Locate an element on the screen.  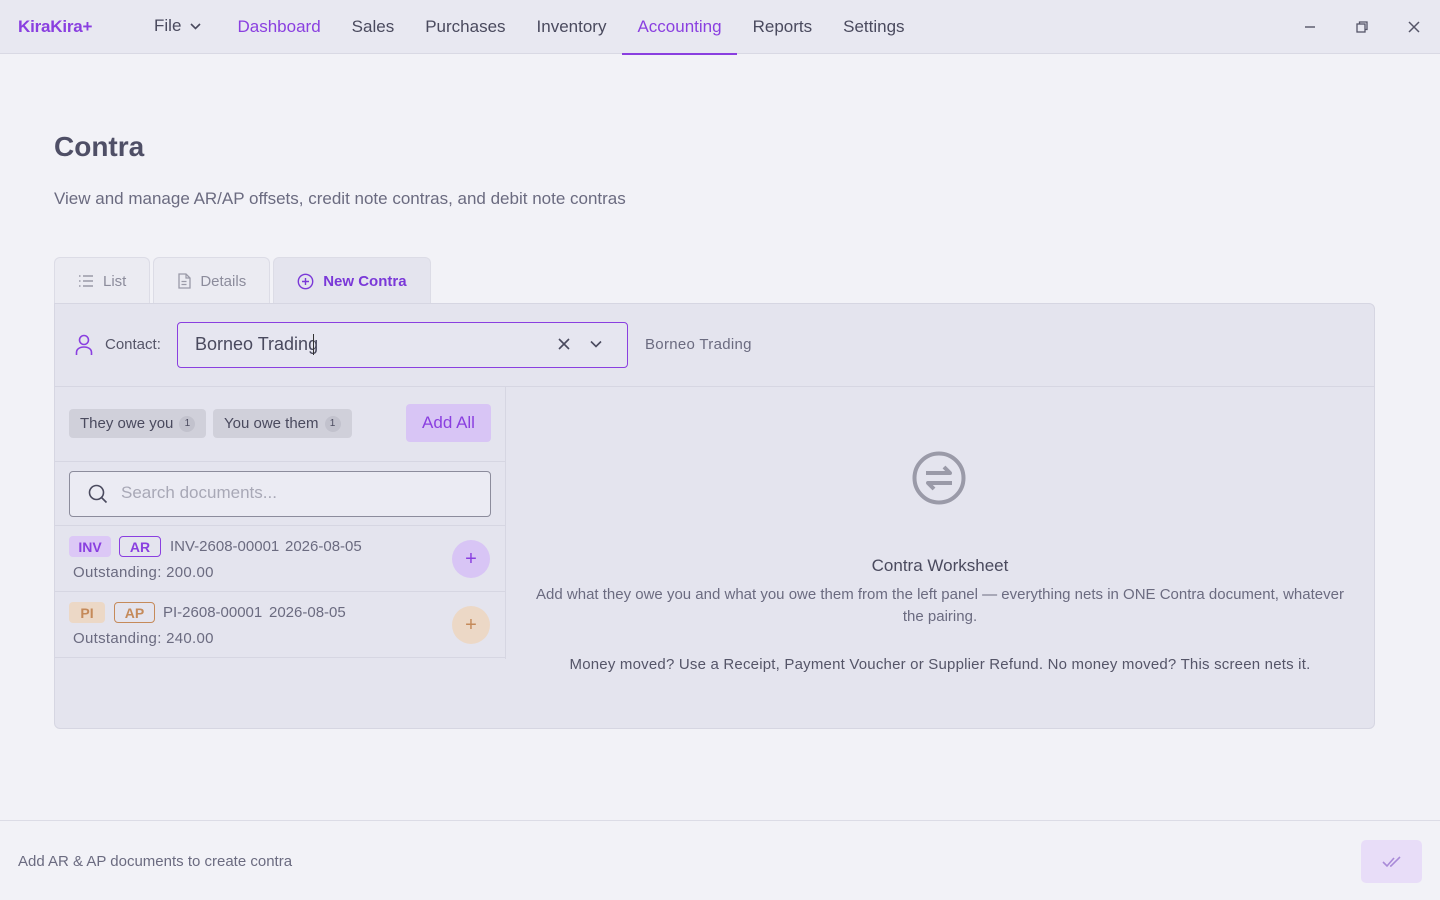
doc-outstanding: Outstanding: 240.00 is located at coordinates (143, 638).